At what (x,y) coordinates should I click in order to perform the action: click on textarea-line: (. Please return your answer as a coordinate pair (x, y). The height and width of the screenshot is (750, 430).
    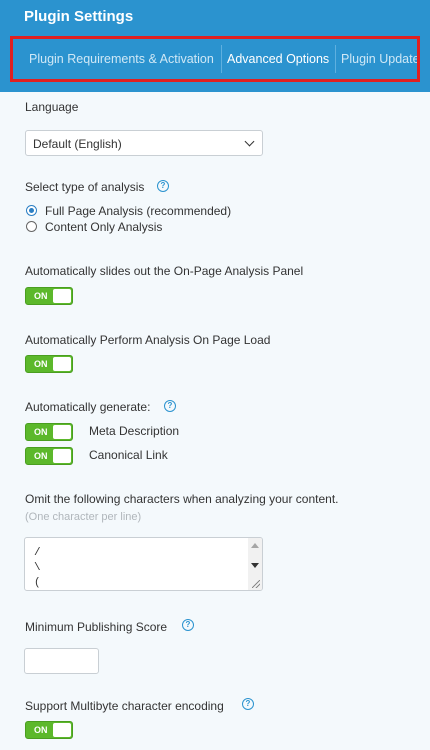
    Looking at the image, I should click on (37, 583).